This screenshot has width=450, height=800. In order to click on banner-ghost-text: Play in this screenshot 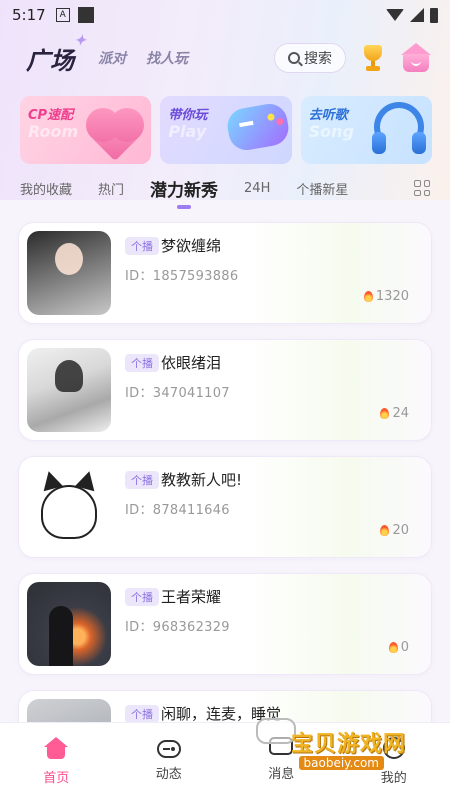, I will do `click(187, 131)`.